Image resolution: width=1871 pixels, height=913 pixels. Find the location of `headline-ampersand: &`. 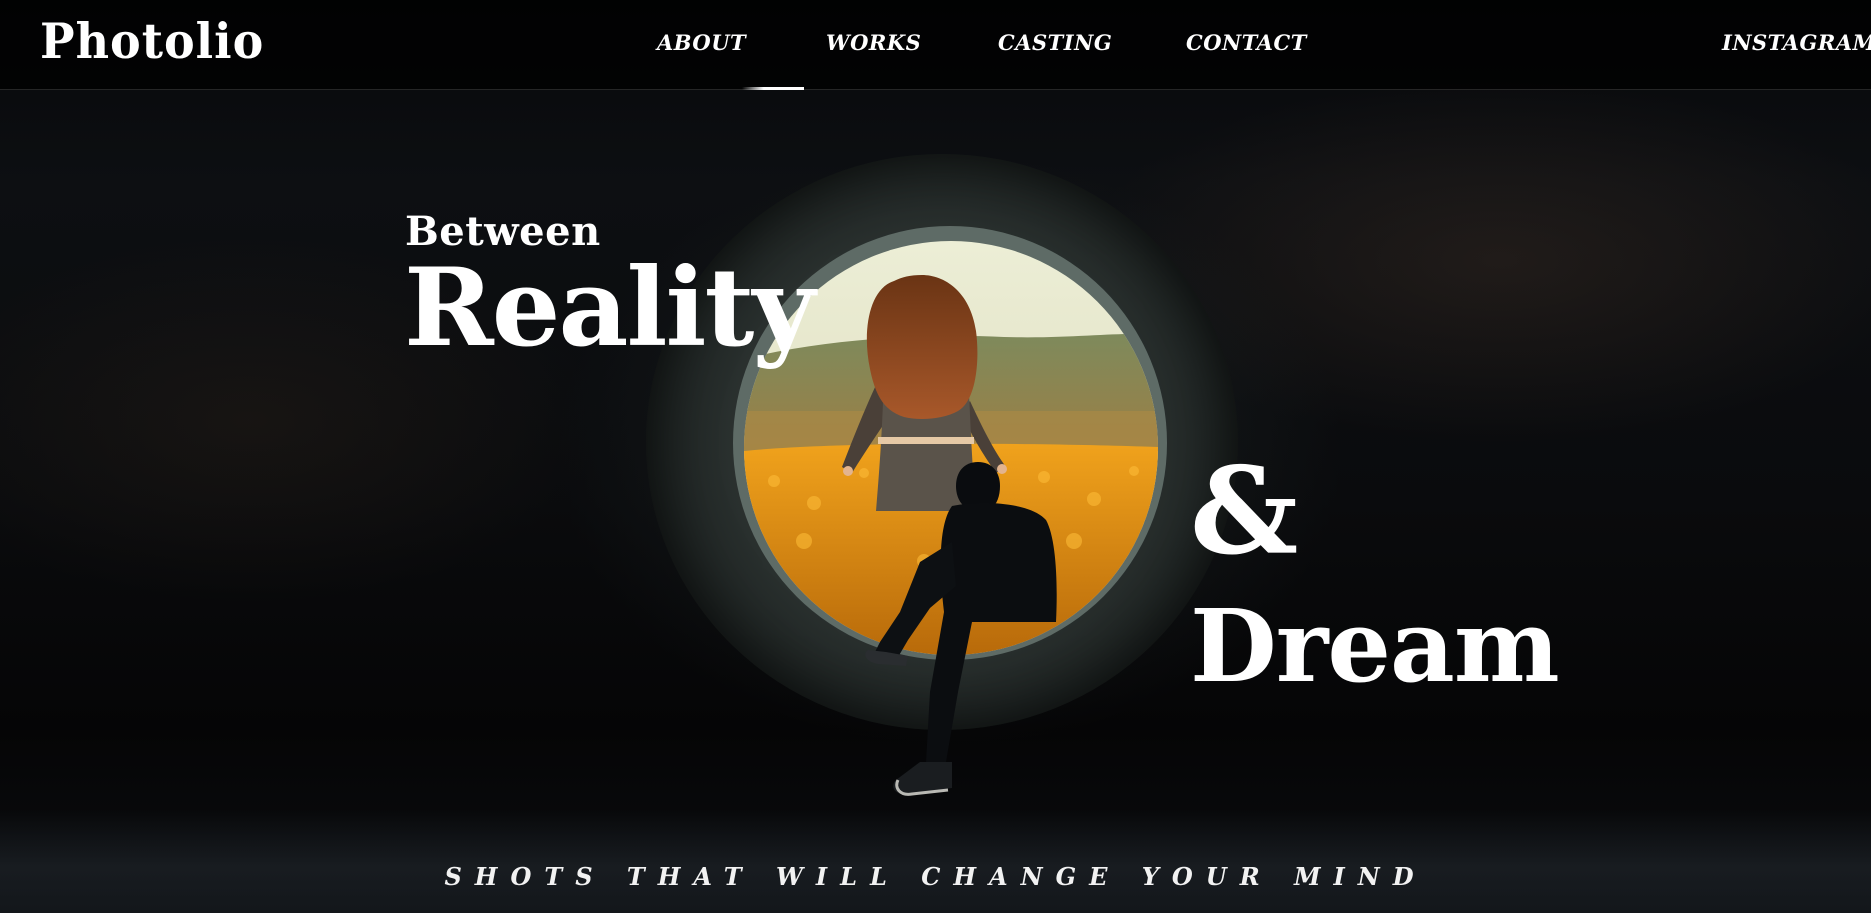

headline-ampersand: & is located at coordinates (1244, 511).